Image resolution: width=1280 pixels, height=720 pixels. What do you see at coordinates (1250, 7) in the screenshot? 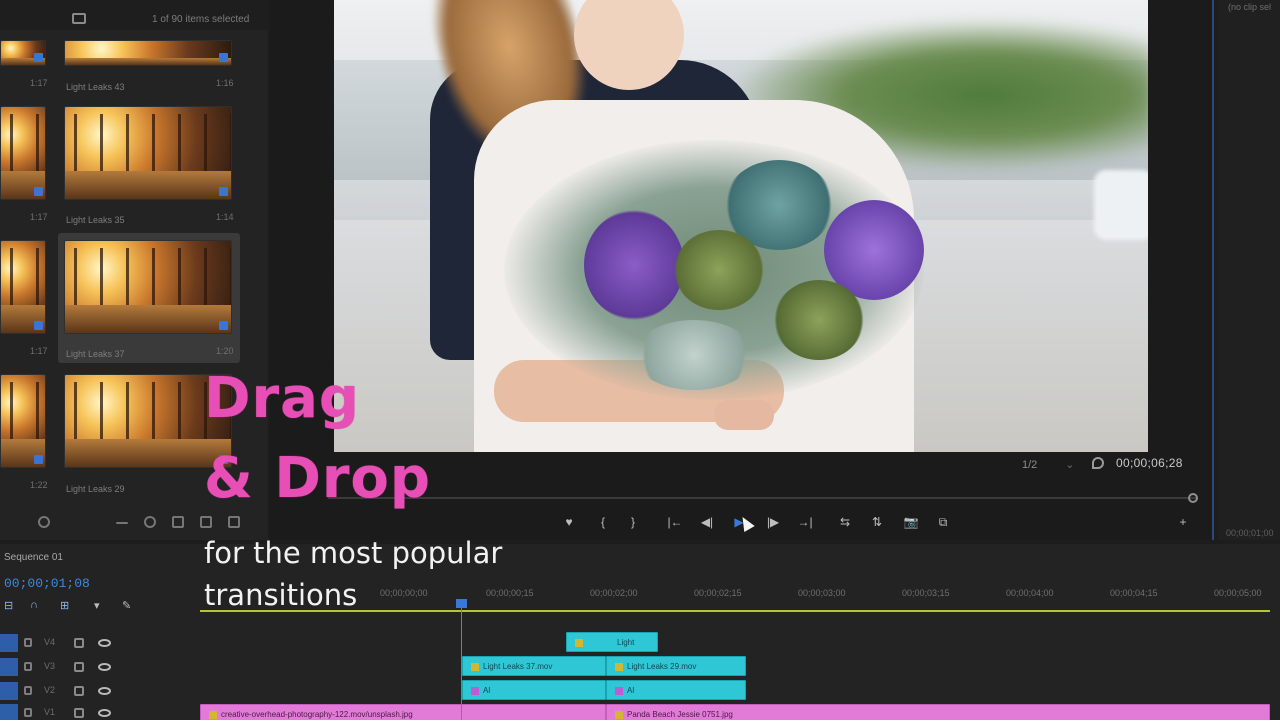
I see `panel-text: (no clip sel` at bounding box center [1250, 7].